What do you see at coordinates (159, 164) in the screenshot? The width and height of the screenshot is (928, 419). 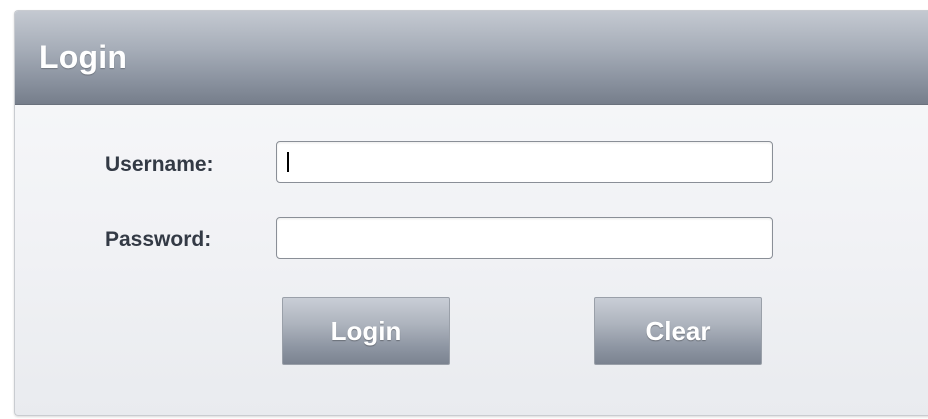 I see `username-label: Username:` at bounding box center [159, 164].